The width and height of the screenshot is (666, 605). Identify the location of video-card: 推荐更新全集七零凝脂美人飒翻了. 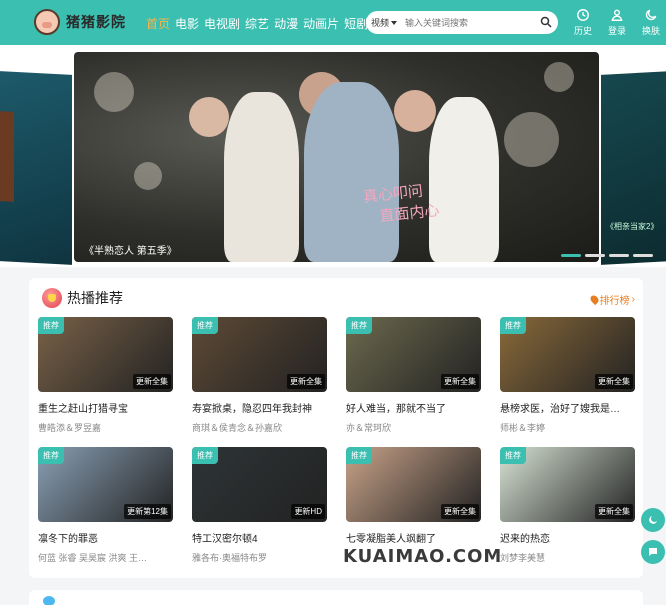
(413, 499).